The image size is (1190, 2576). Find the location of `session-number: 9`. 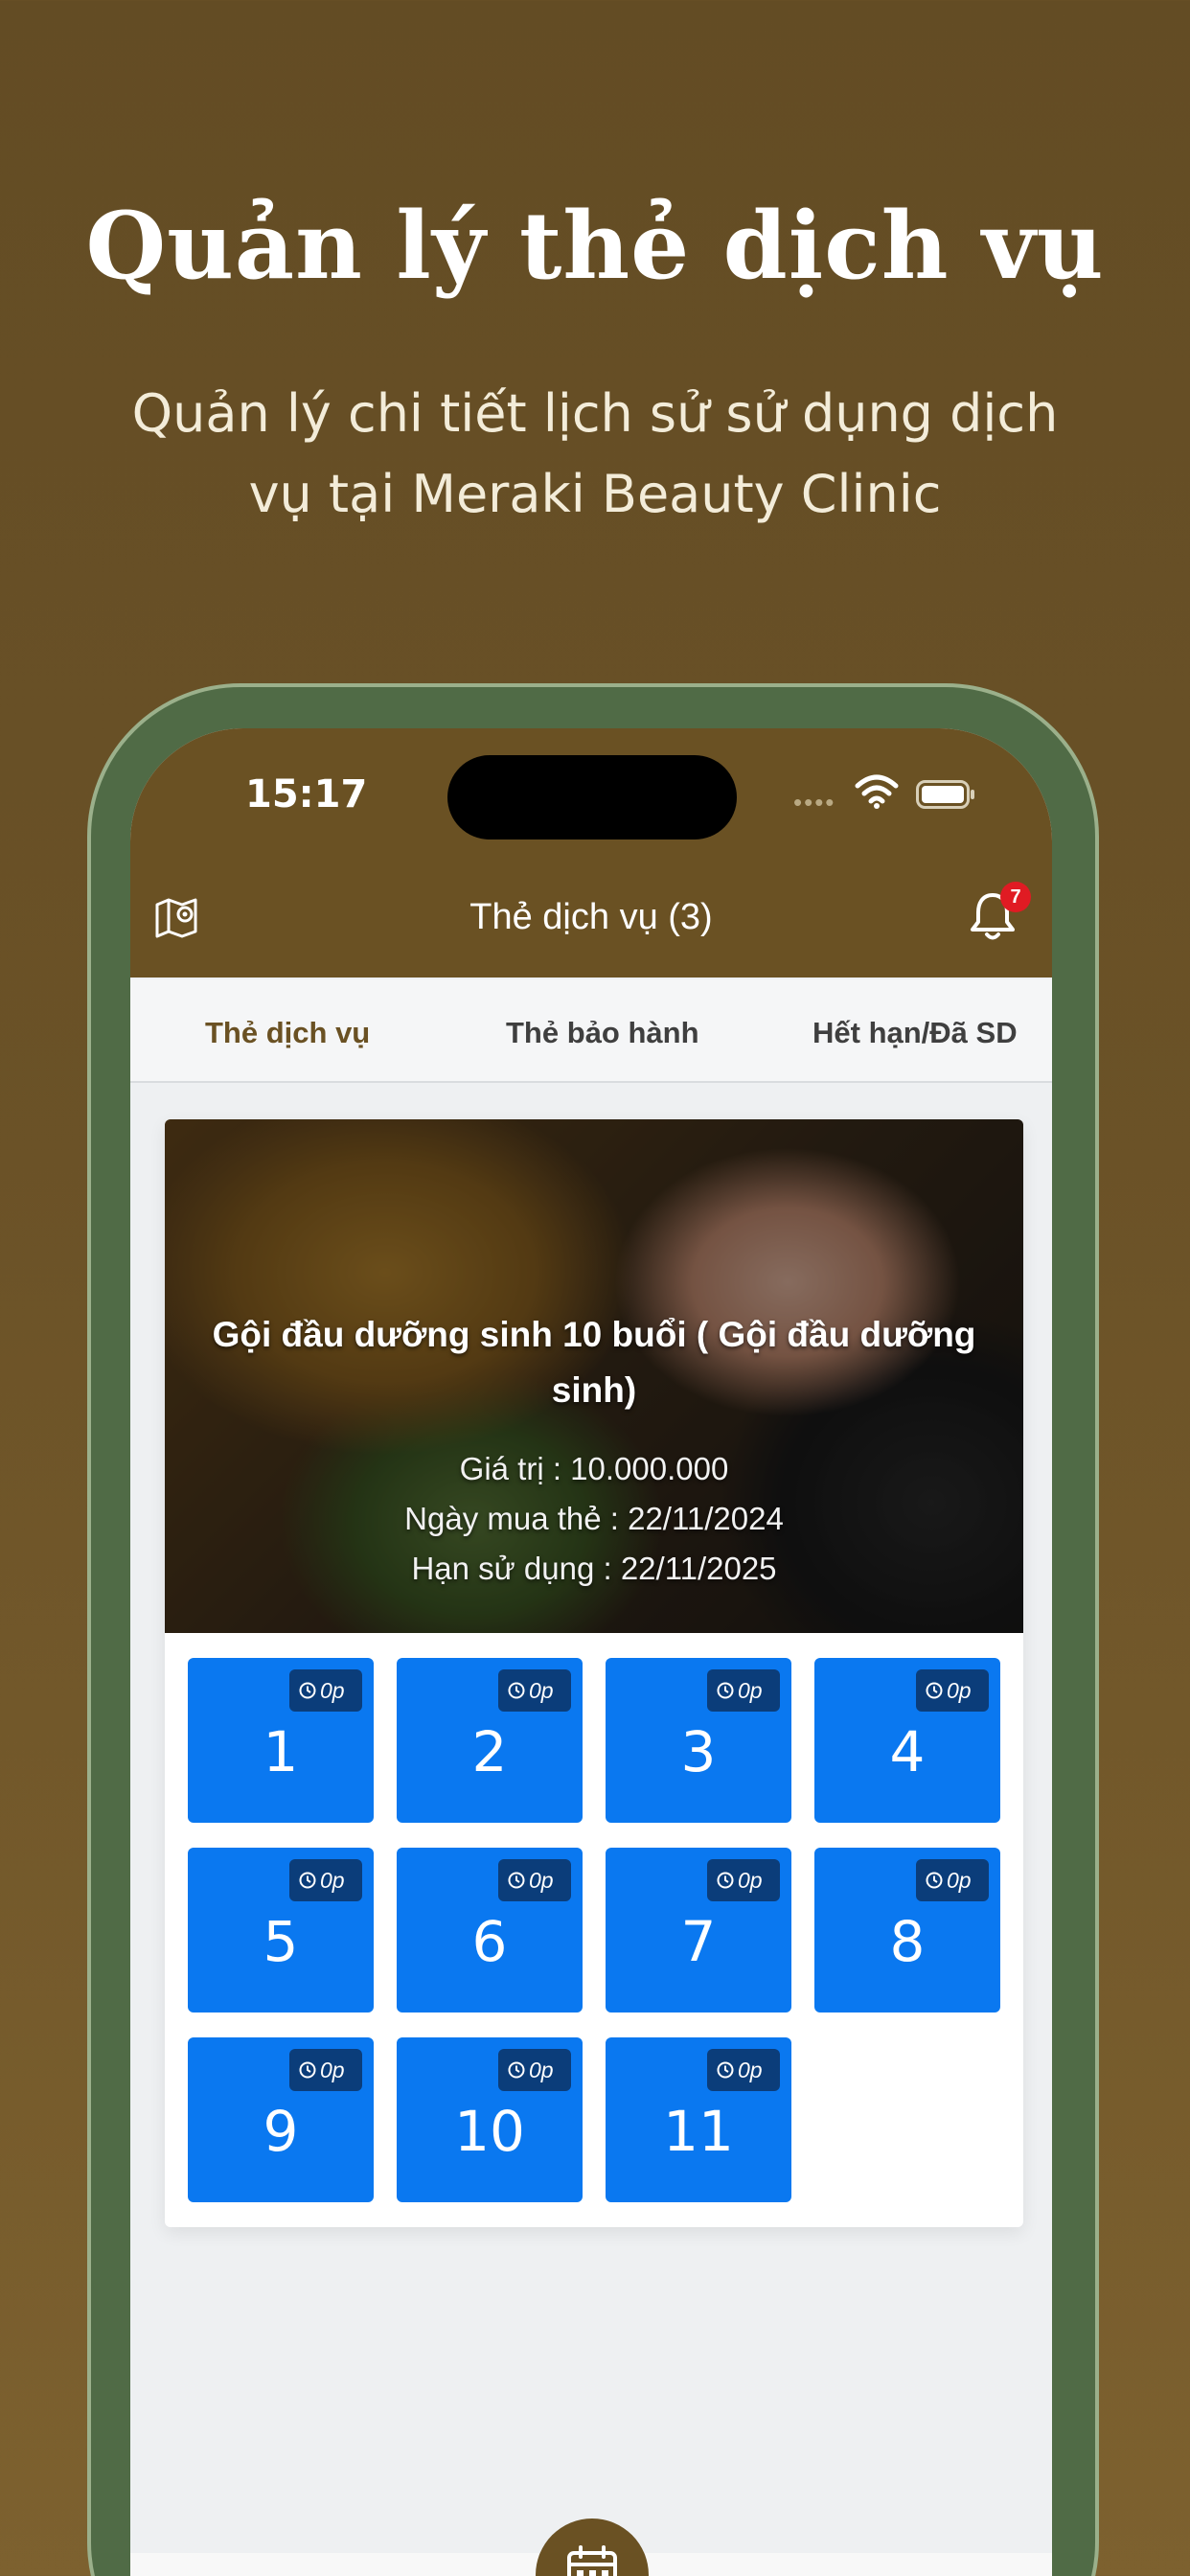

session-number: 9 is located at coordinates (281, 2131).